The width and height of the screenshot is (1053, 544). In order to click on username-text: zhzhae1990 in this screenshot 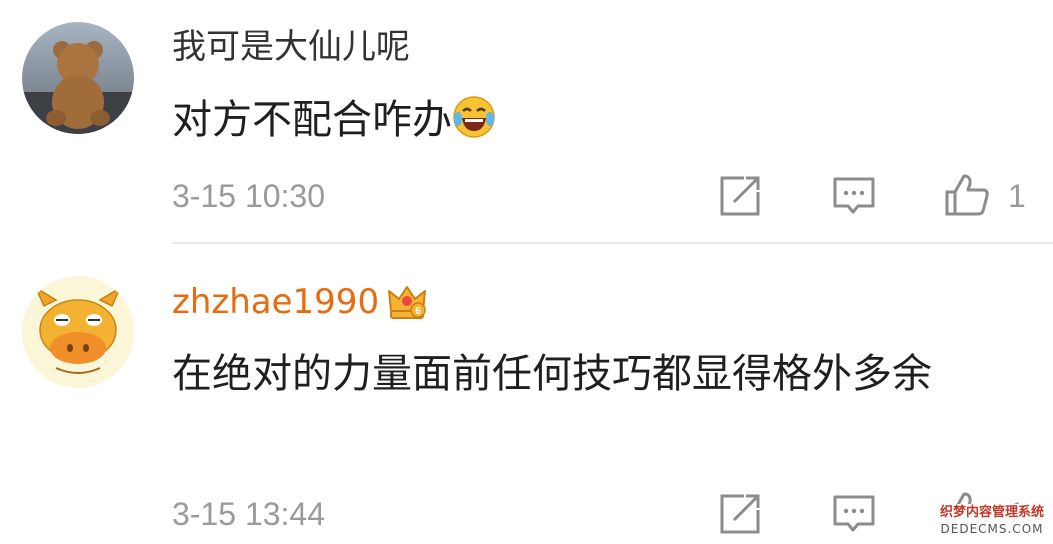, I will do `click(276, 302)`.